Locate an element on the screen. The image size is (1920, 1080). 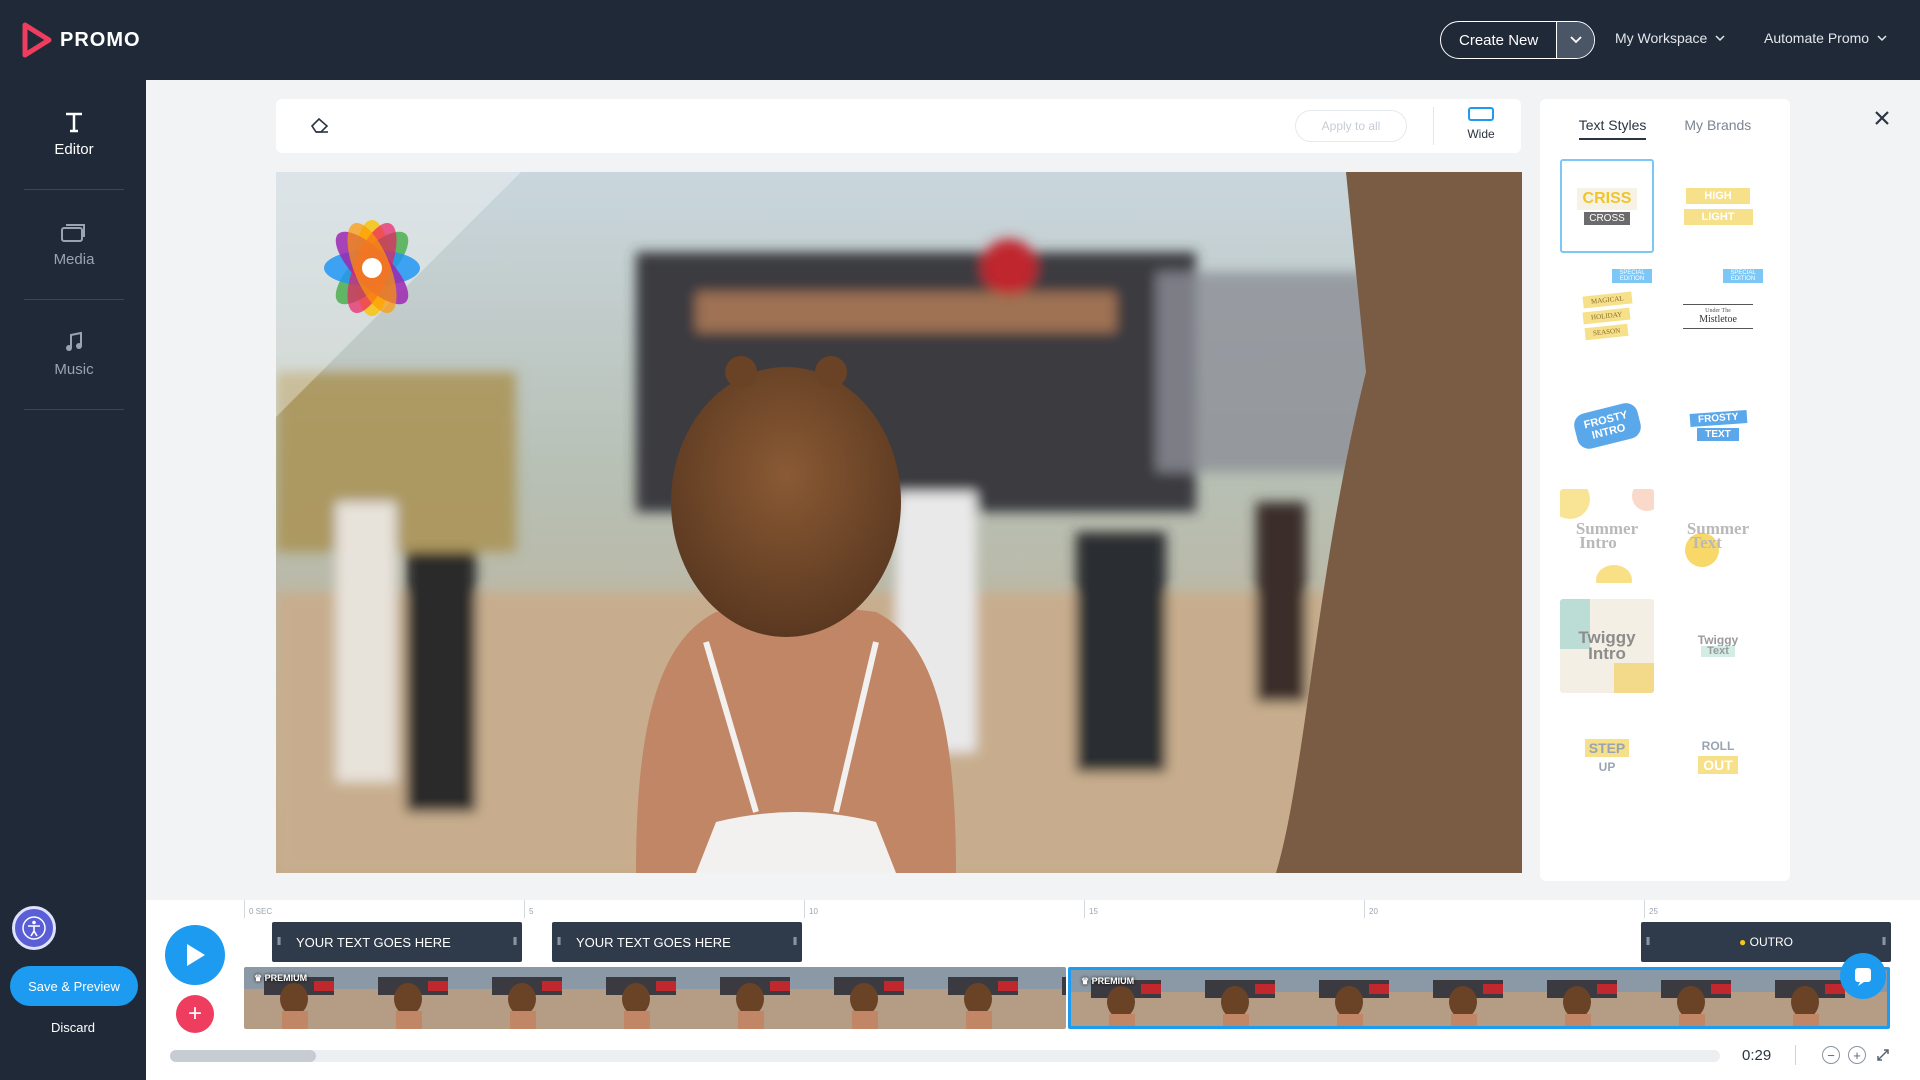
zoom-divider is located at coordinates (1795, 1055).